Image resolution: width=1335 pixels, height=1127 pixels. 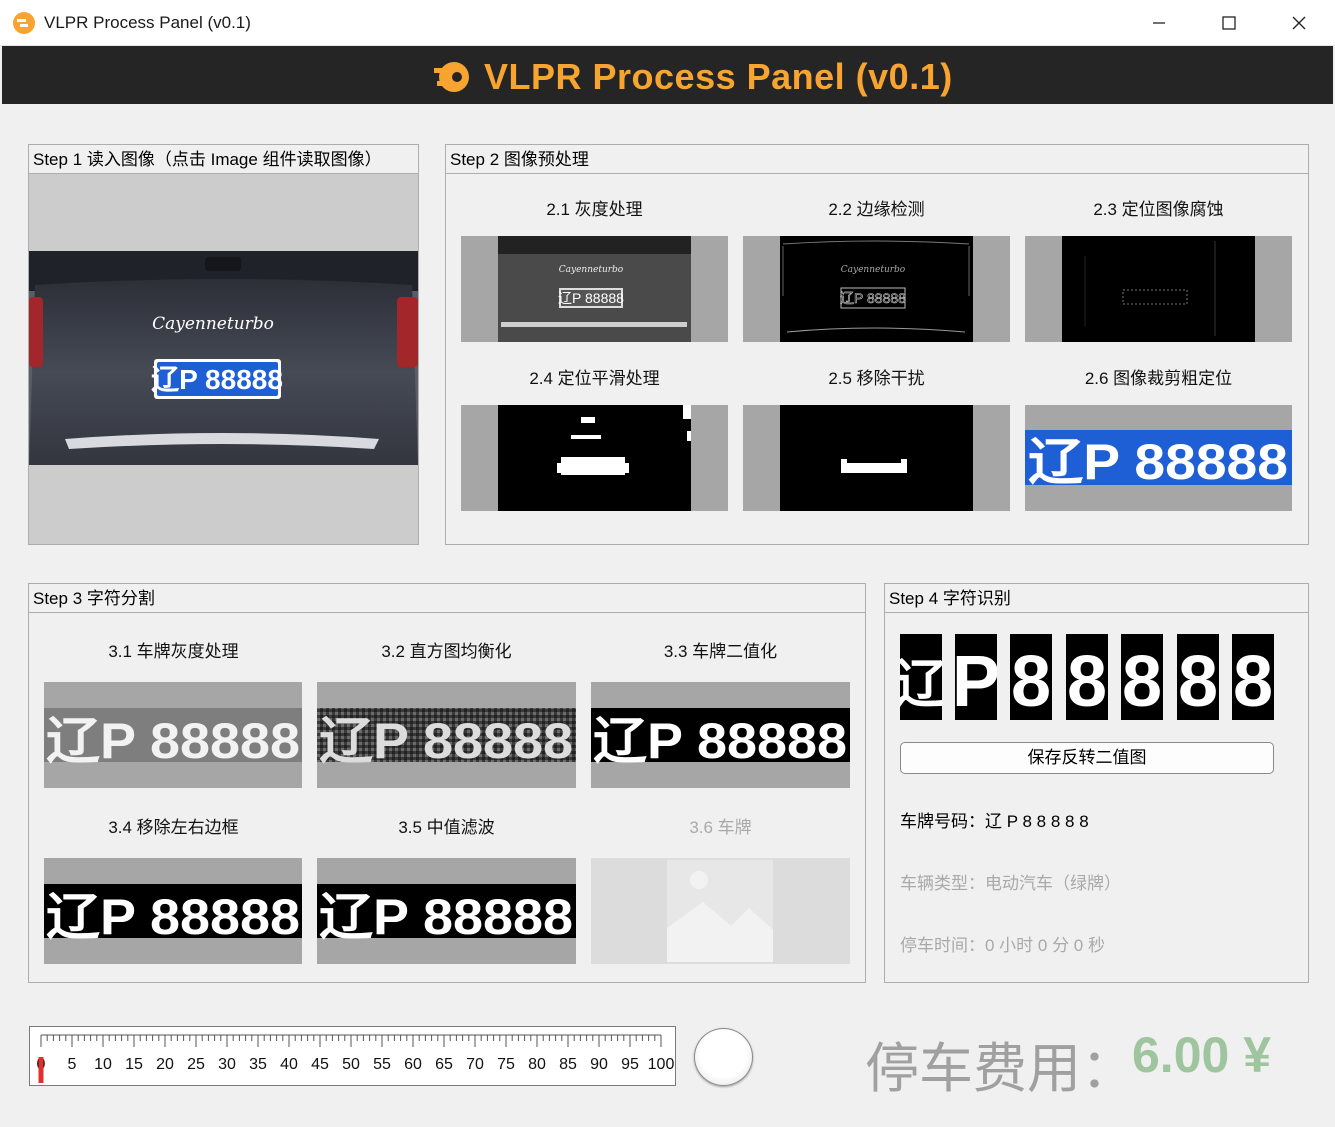 What do you see at coordinates (173, 651) in the screenshot?
I see `step3-label-gray: 3.1 车牌灰度处理` at bounding box center [173, 651].